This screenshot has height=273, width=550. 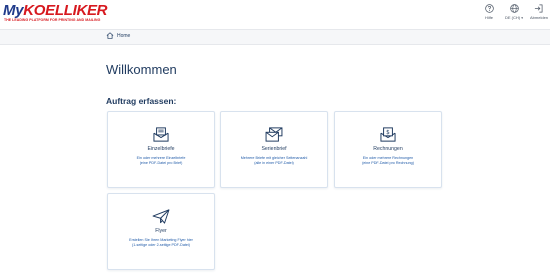 I want to click on envelope-letter-icon, so click(x=161, y=134).